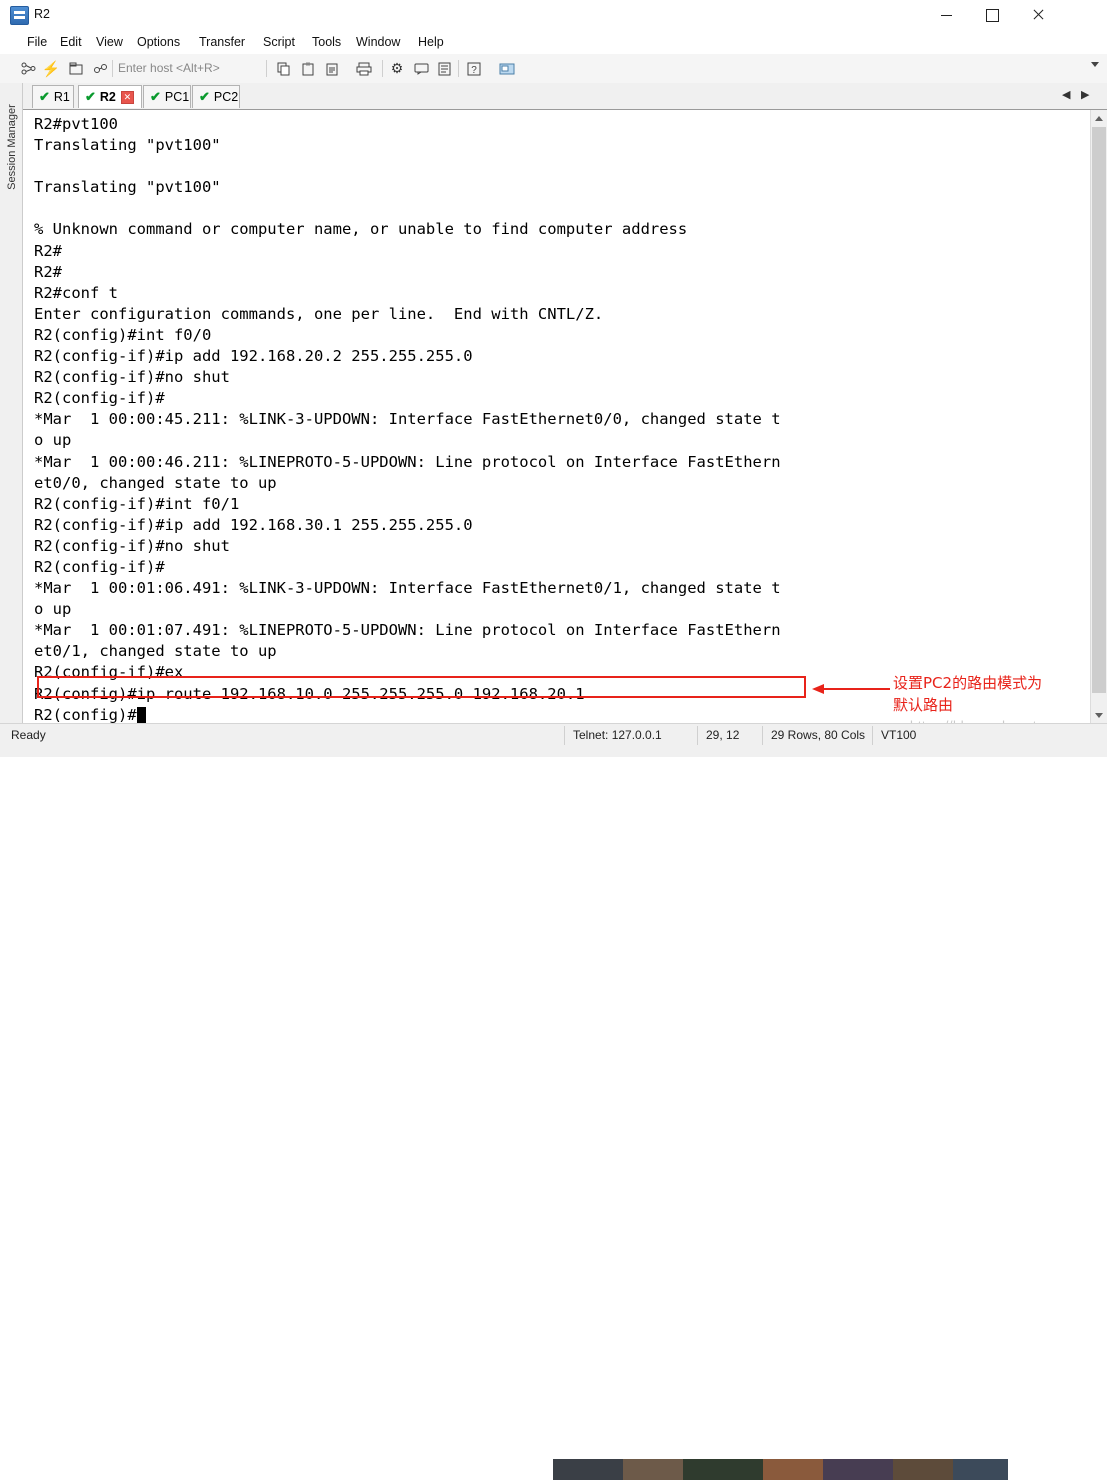  Describe the element at coordinates (1085, 94) in the screenshot. I see `tab-scroll-right-icon: ▶` at that location.